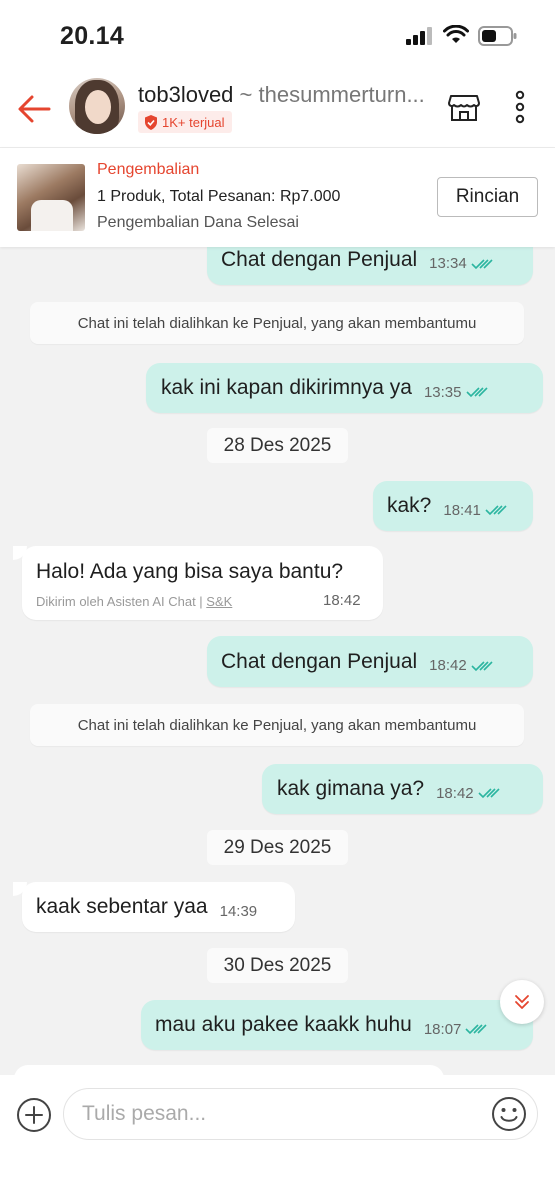  Describe the element at coordinates (219, 601) in the screenshot. I see `terms-link: S&K` at that location.